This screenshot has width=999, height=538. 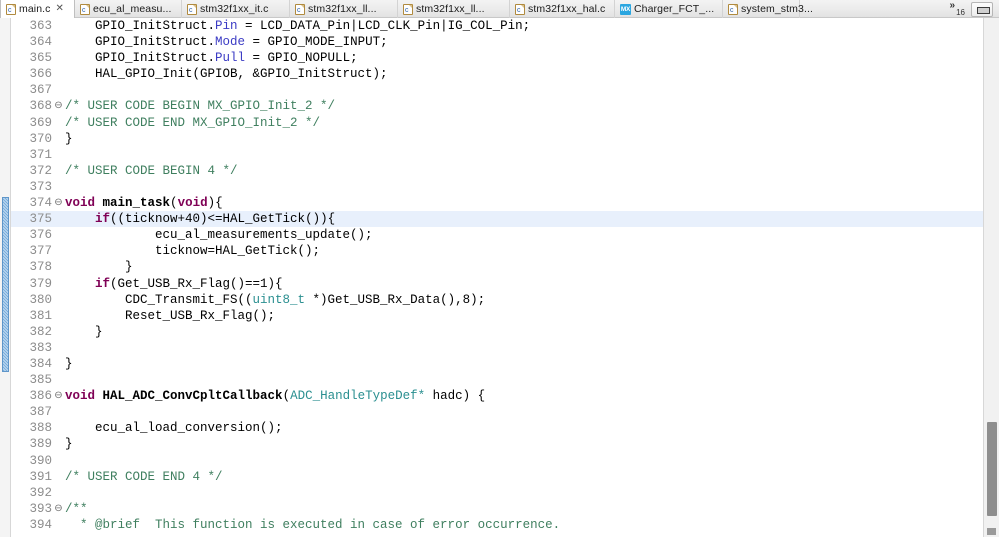 I want to click on tab-overflow-indicator: » 16, so click(x=956, y=9).